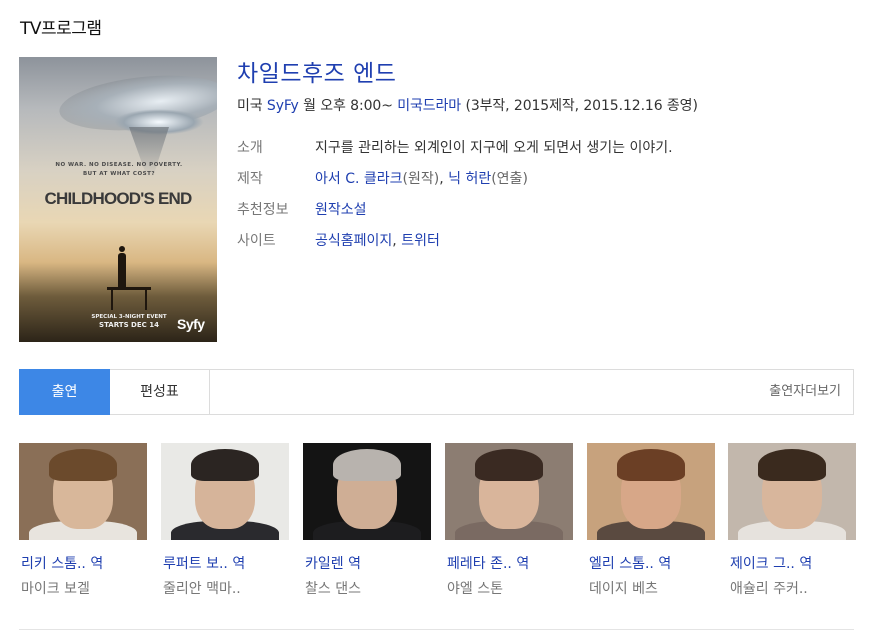 This screenshot has width=882, height=644. What do you see at coordinates (160, 392) in the screenshot?
I see `tab-schedule: 편성표` at bounding box center [160, 392].